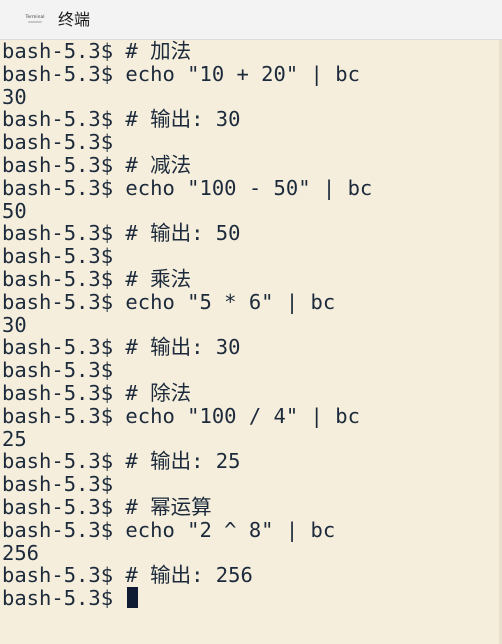 This screenshot has width=502, height=644. I want to click on terminal-line: bash-5.3$ echo "100 - 50" | bc, so click(187, 187).